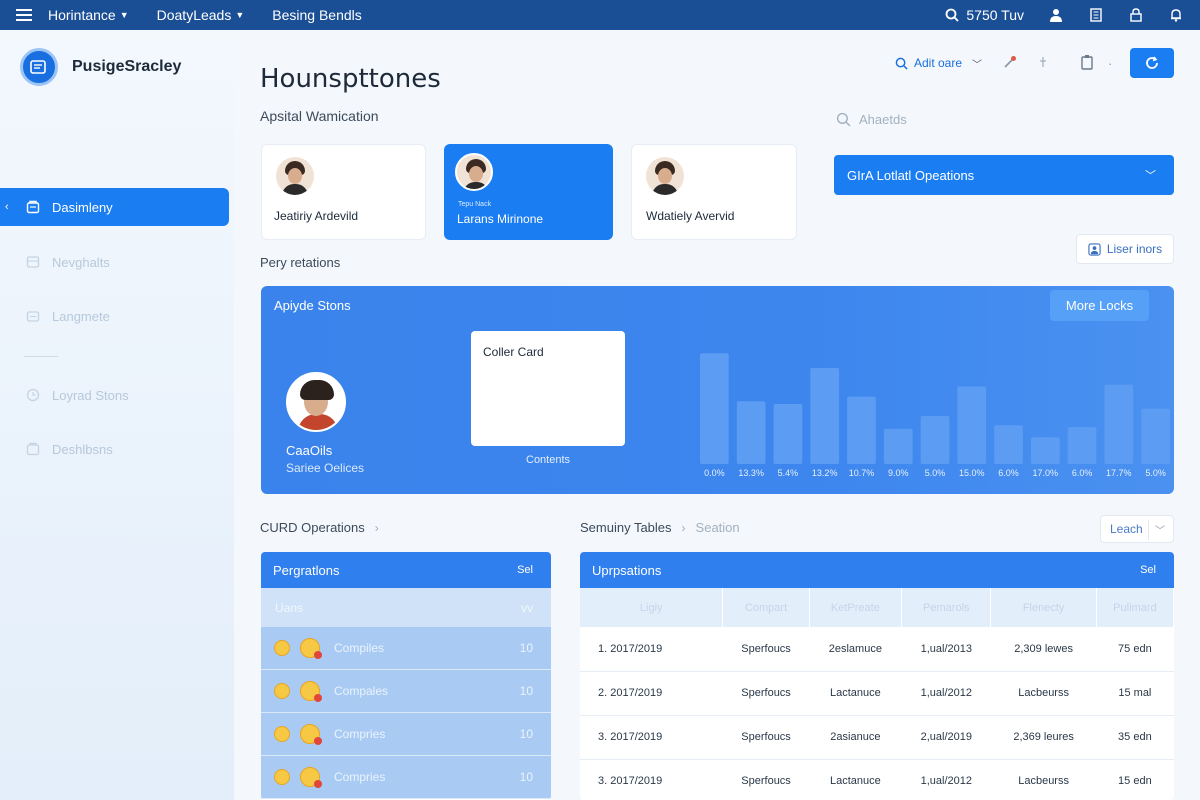 This screenshot has width=1200, height=800. What do you see at coordinates (1099, 305) in the screenshot?
I see `more-looks-button: More Locks` at bounding box center [1099, 305].